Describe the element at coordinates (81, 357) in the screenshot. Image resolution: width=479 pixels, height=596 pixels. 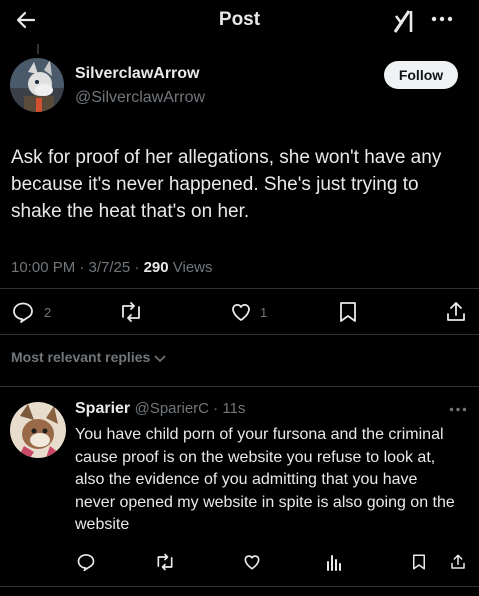
I see `replies-sort-label: Most relevant replies` at that location.